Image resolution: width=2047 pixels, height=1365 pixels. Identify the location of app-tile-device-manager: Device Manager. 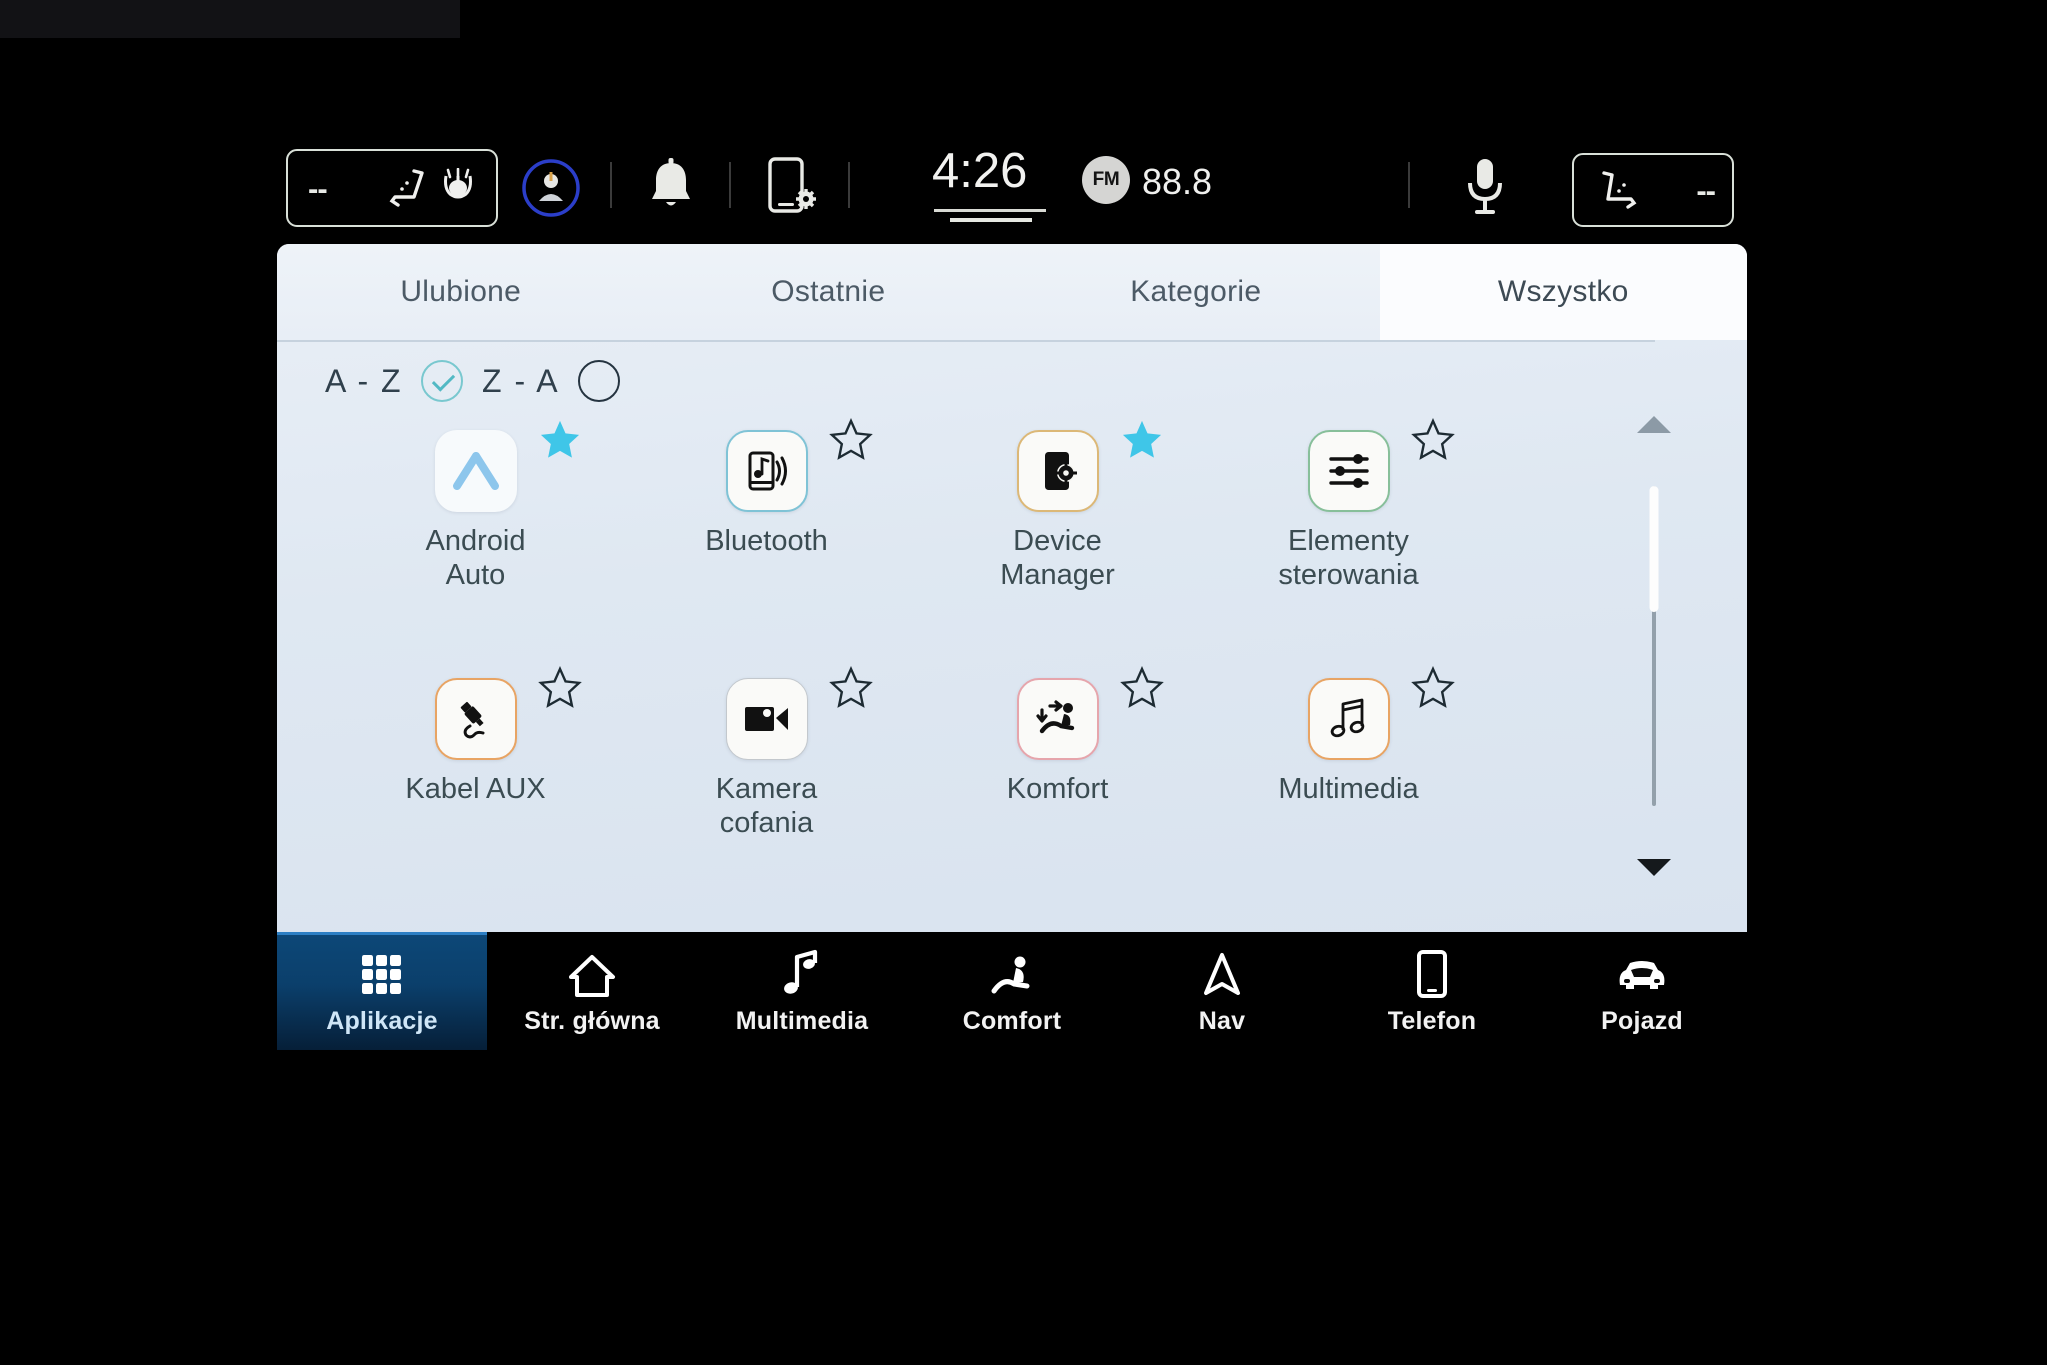
(1057, 535).